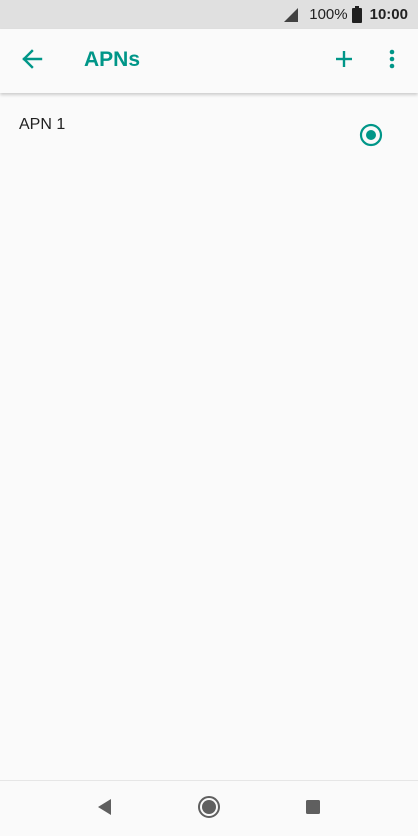  I want to click on back-button, so click(32, 61).